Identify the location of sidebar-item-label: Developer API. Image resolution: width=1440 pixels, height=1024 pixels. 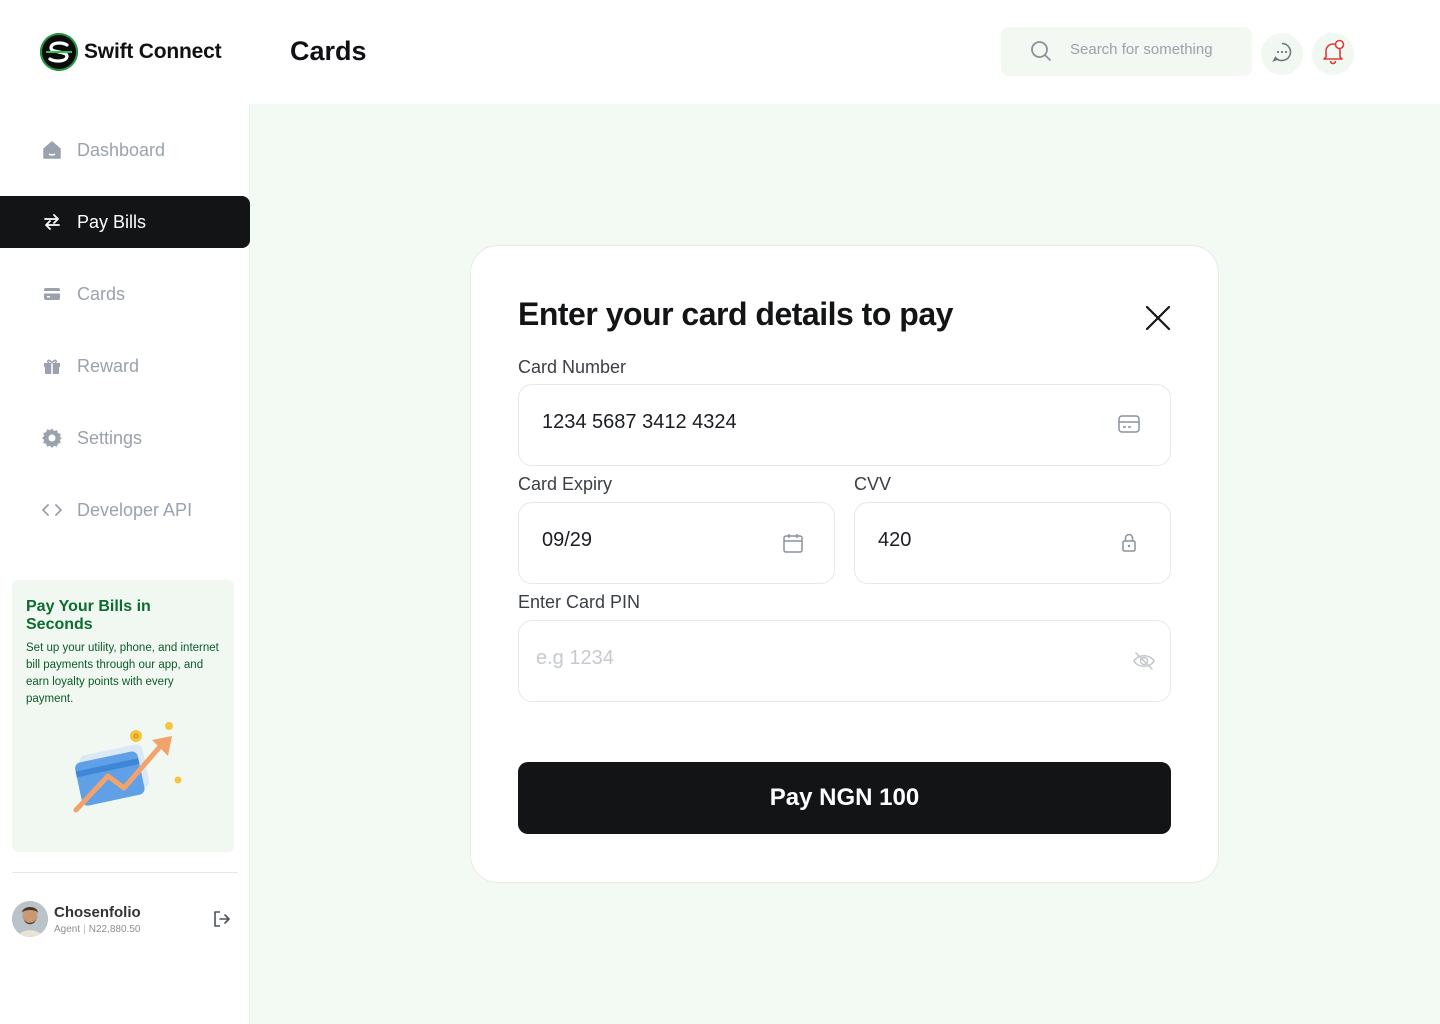
(135, 509).